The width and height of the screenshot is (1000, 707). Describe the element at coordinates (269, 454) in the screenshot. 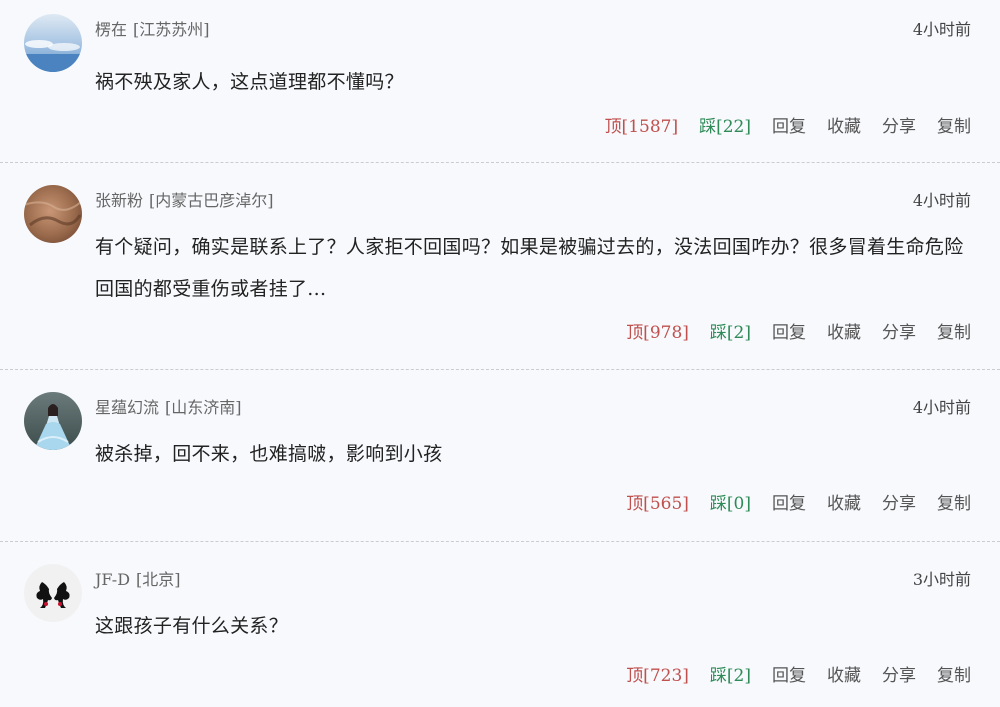

I see `comment-text: 被杀掉，回不来，也难搞啵，影响到小孩` at that location.